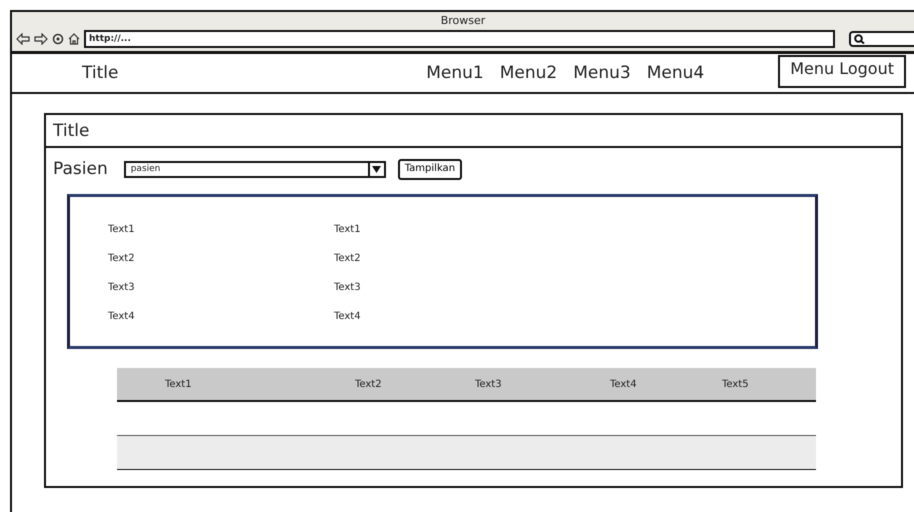  What do you see at coordinates (369, 384) in the screenshot?
I see `column-header: Text2` at bounding box center [369, 384].